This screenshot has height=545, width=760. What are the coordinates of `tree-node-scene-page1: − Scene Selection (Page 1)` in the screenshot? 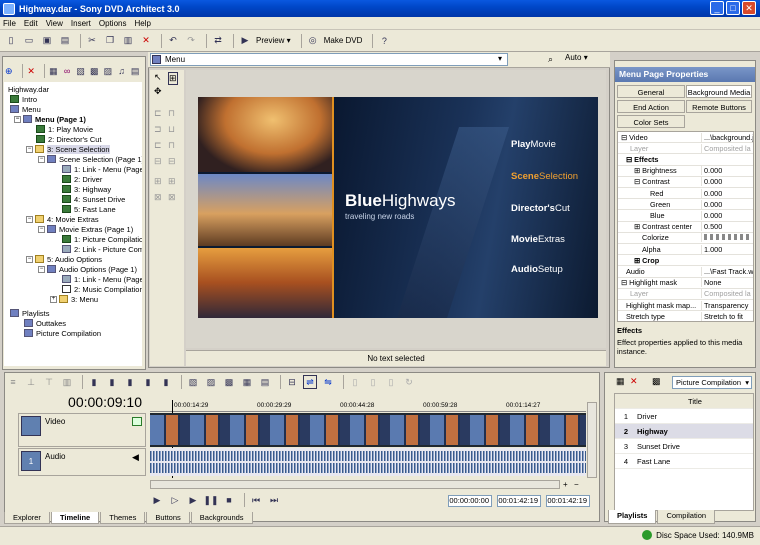 It's located at (90, 159).